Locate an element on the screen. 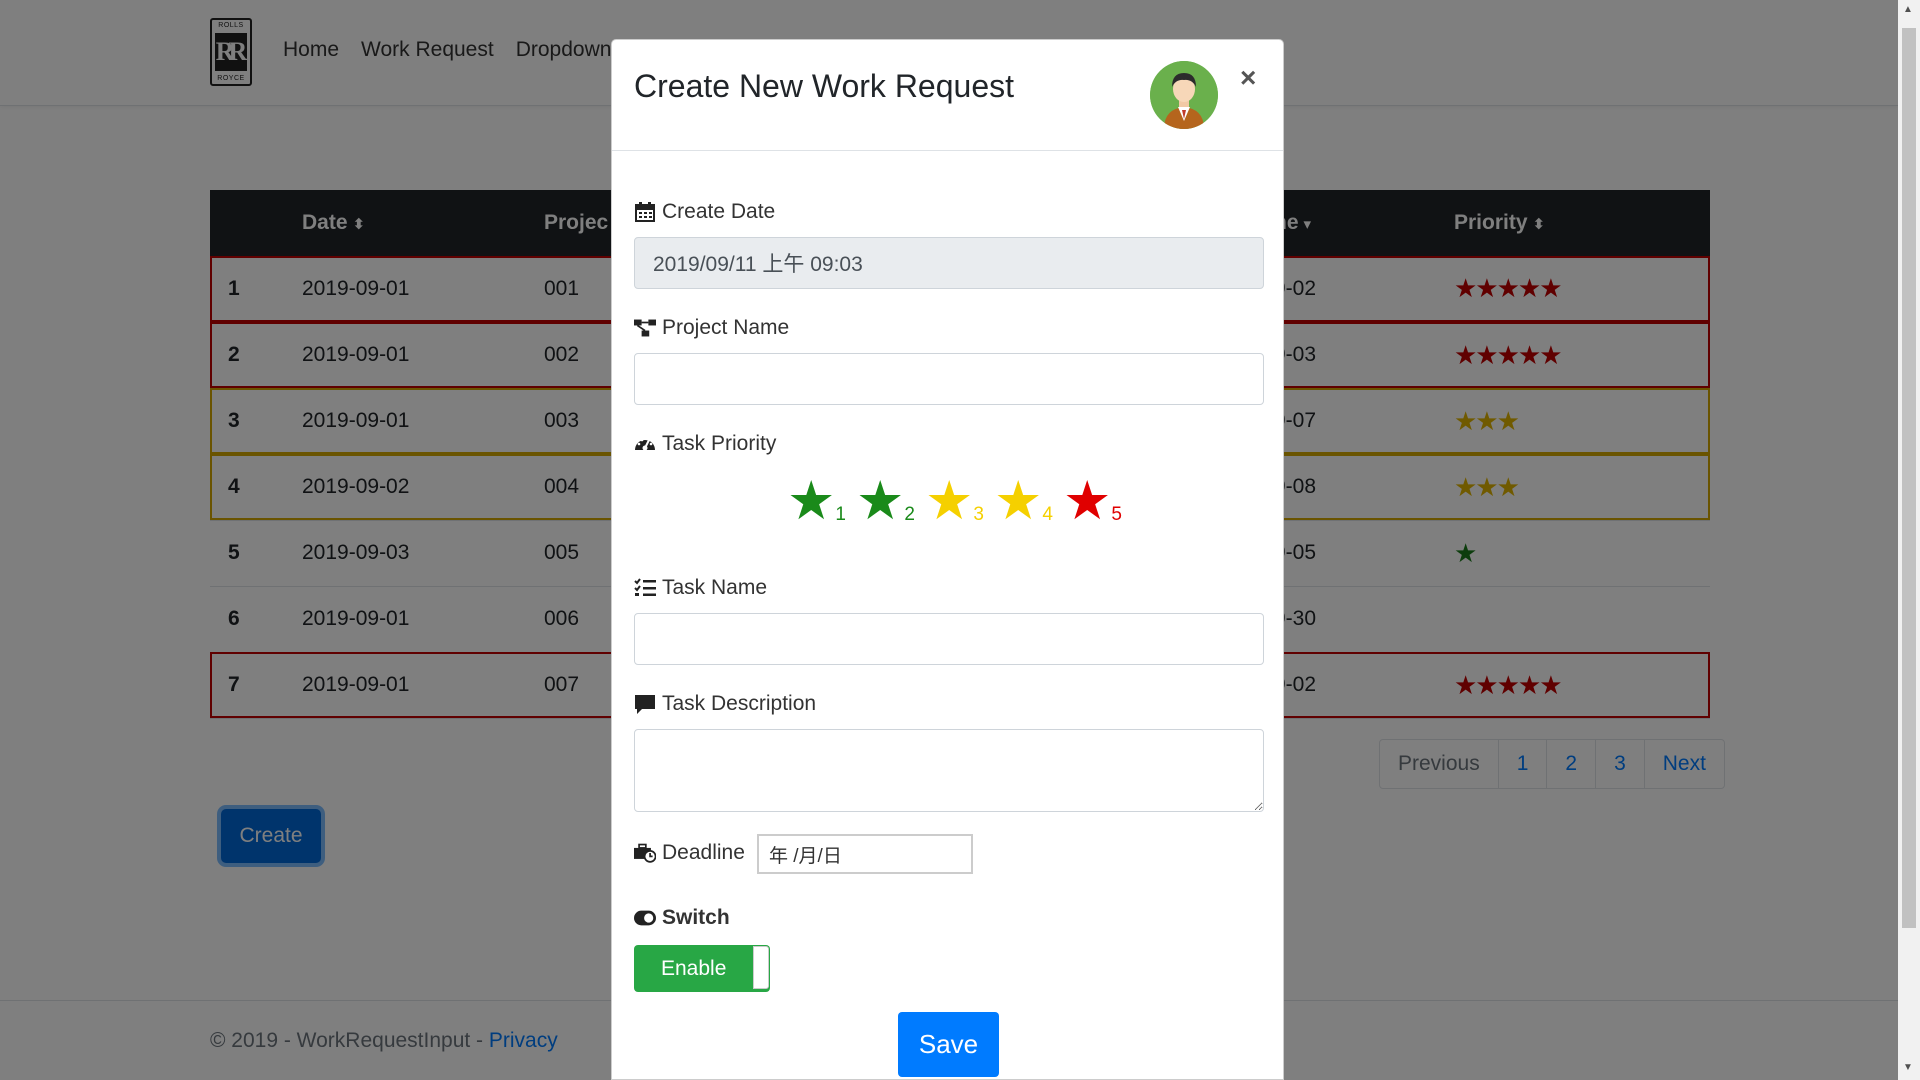  save-button: Save is located at coordinates (948, 1044).